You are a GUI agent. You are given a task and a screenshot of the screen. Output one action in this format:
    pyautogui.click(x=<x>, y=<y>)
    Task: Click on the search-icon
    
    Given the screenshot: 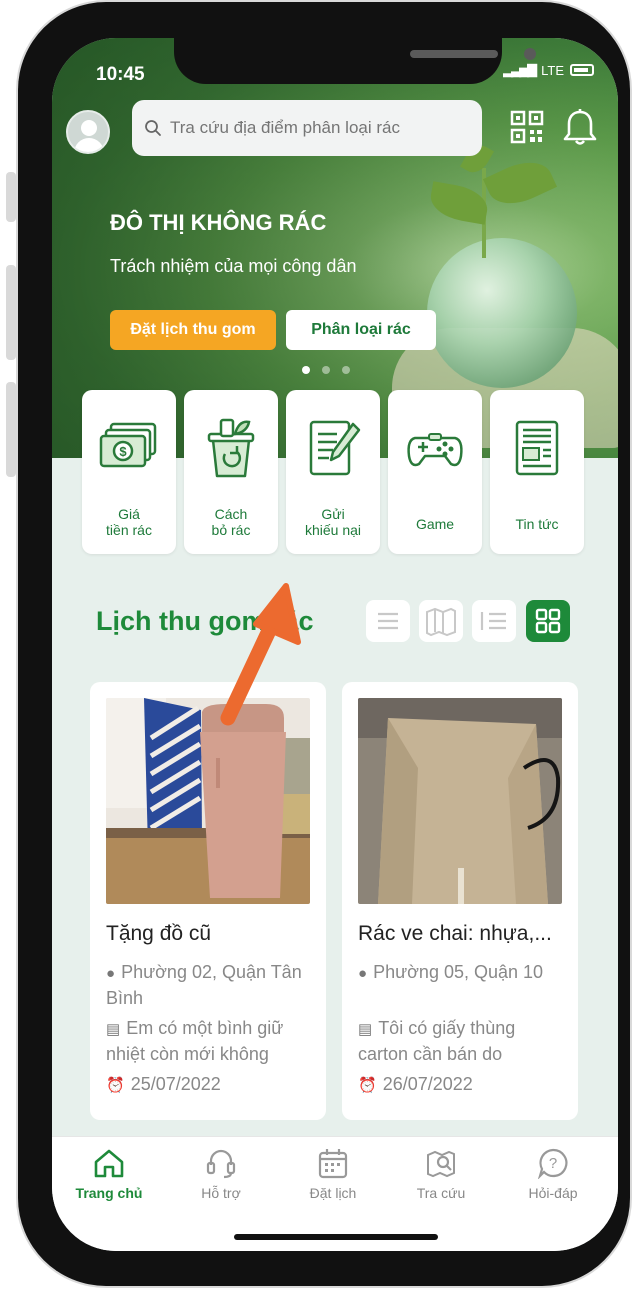 What is the action you would take?
    pyautogui.click(x=153, y=128)
    